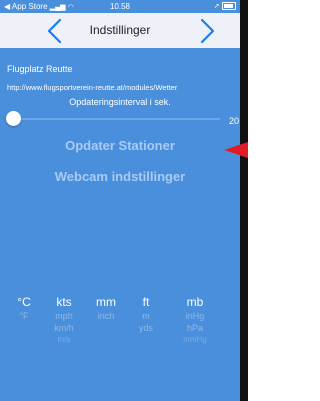 The width and height of the screenshot is (320, 401). Describe the element at coordinates (13, 118) in the screenshot. I see `interval-slider-knob` at that location.